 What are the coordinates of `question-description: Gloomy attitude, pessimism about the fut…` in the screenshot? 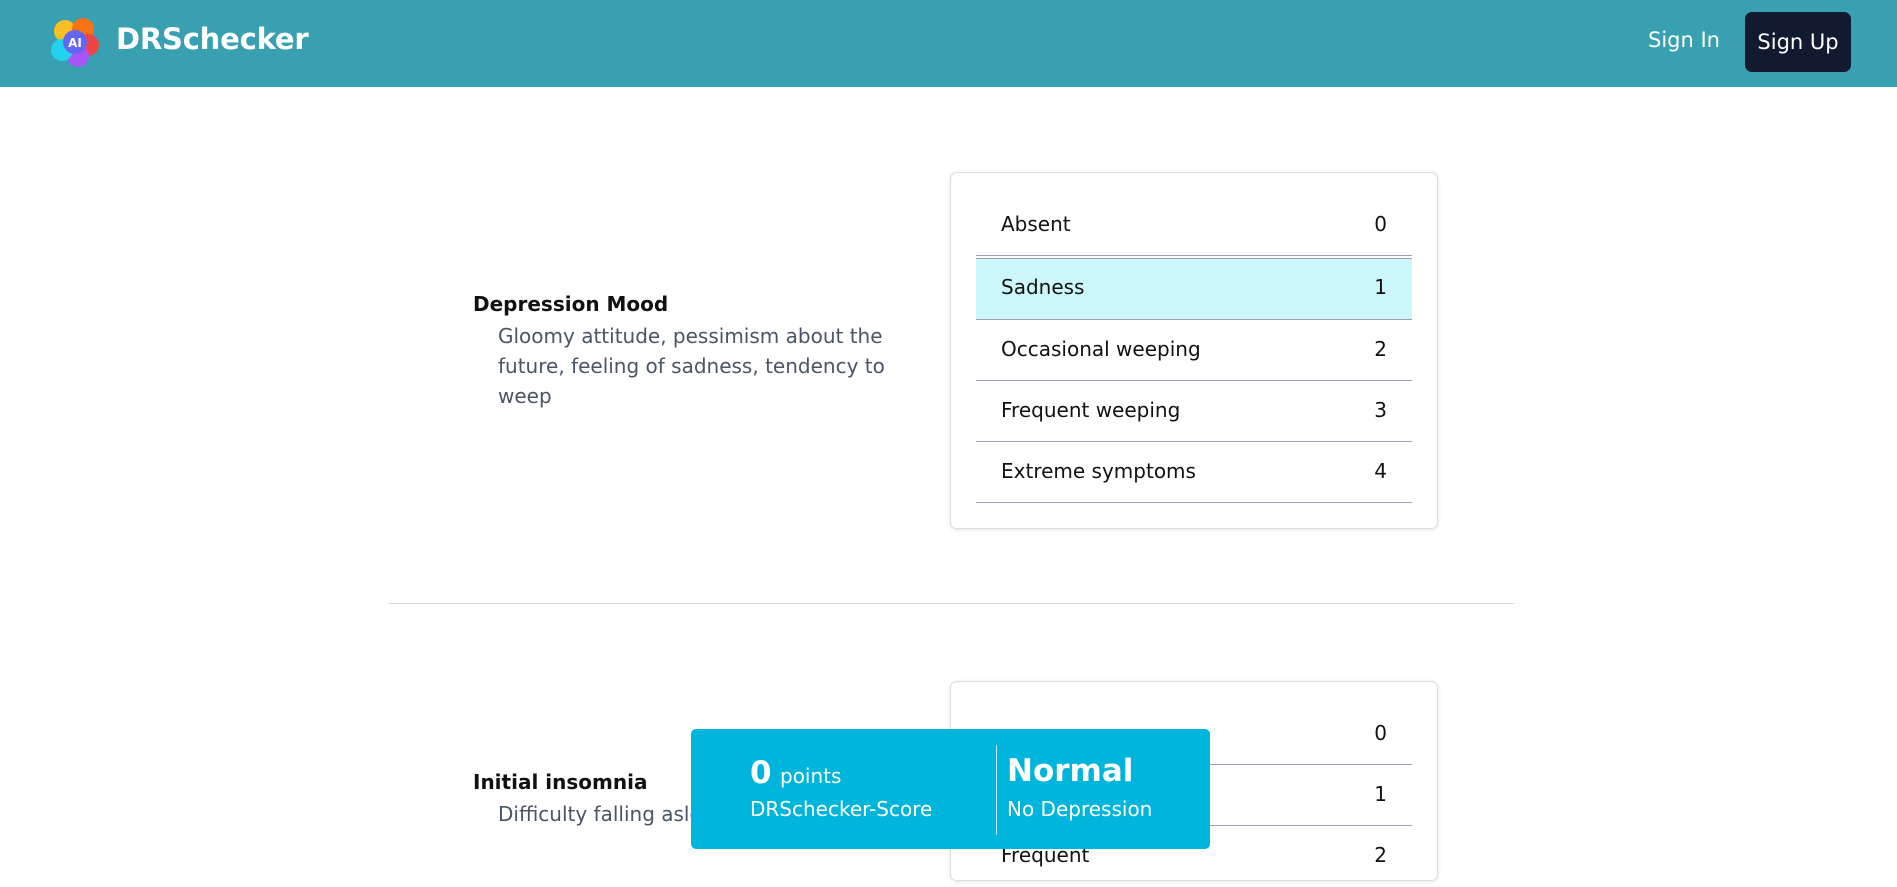 It's located at (691, 366).